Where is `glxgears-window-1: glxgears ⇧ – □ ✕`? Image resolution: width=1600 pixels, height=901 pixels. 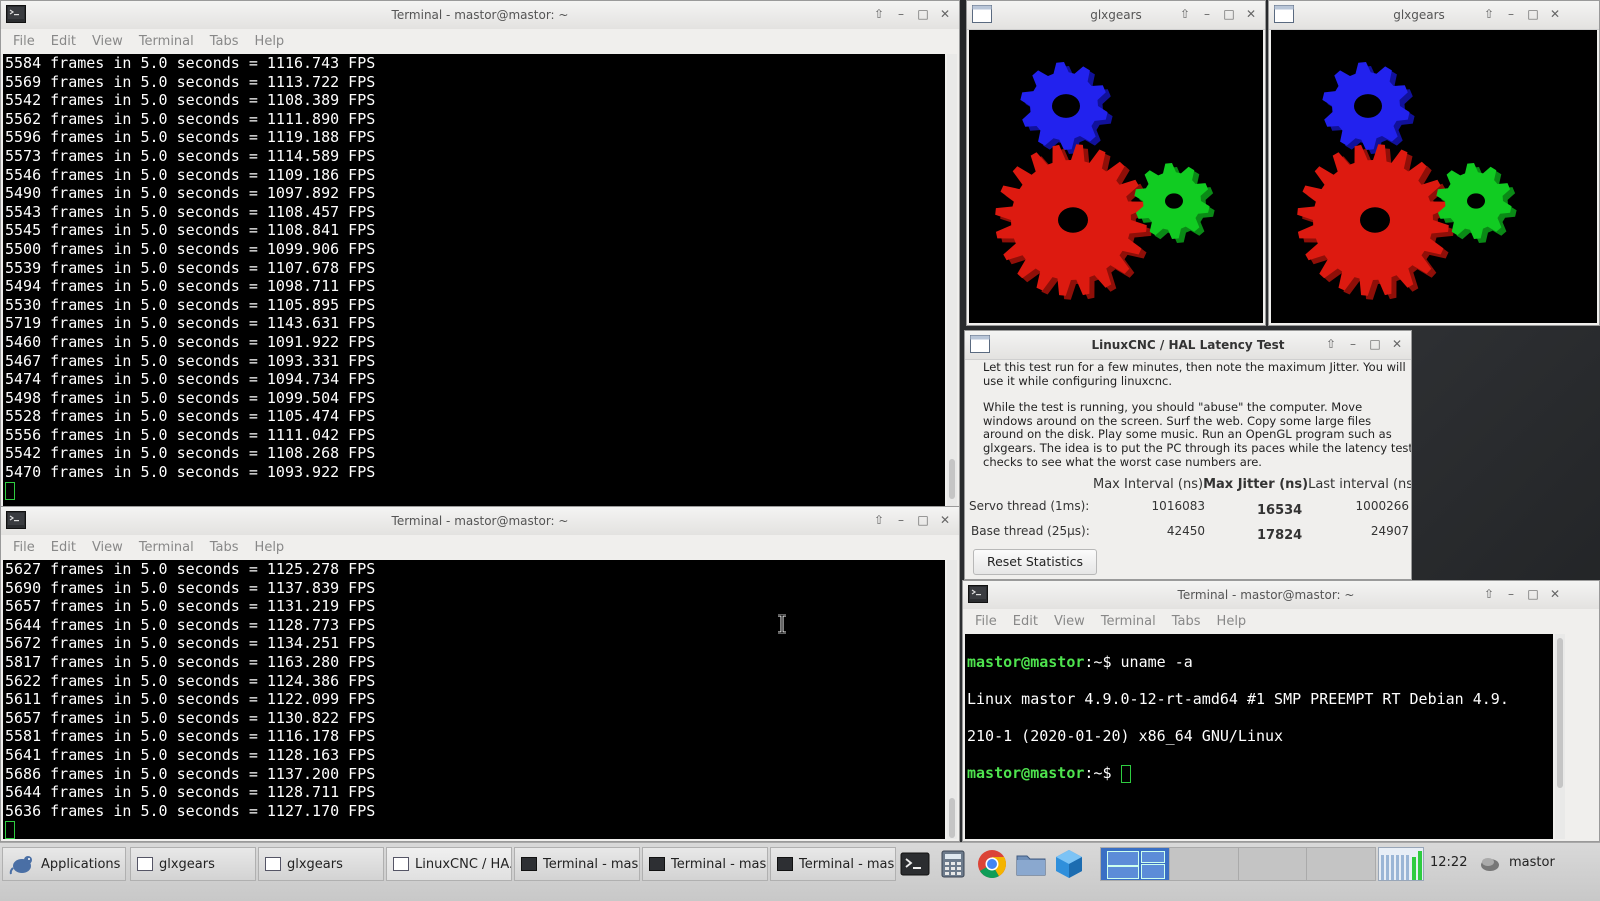 glxgears-window-1: glxgears ⇧ – □ ✕ is located at coordinates (1116, 163).